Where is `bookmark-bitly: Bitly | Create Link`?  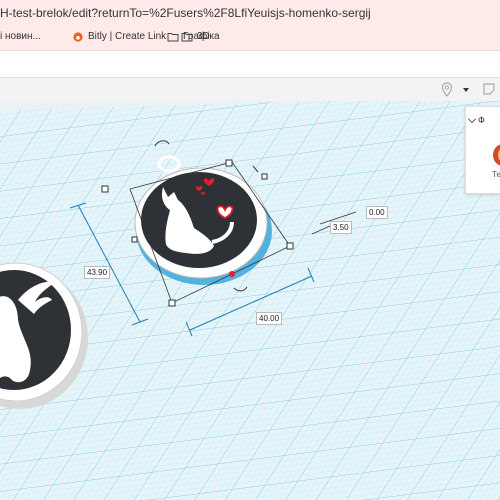
bookmark-bitly: Bitly | Create Link is located at coordinates (119, 36).